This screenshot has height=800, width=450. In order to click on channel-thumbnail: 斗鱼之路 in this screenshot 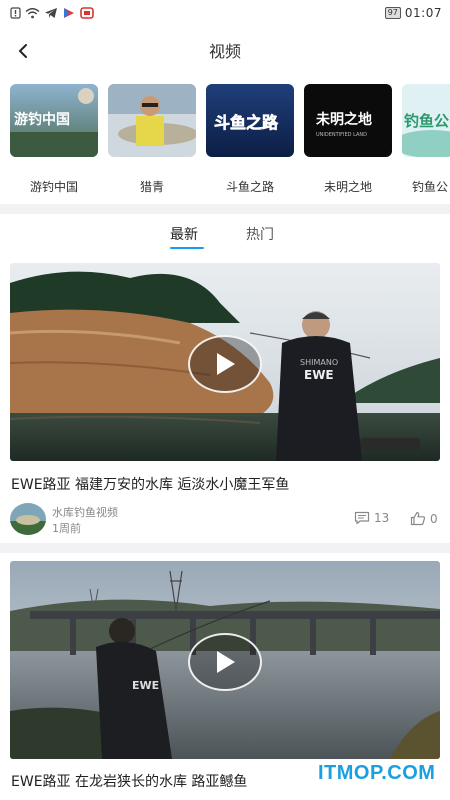, I will do `click(250, 120)`.